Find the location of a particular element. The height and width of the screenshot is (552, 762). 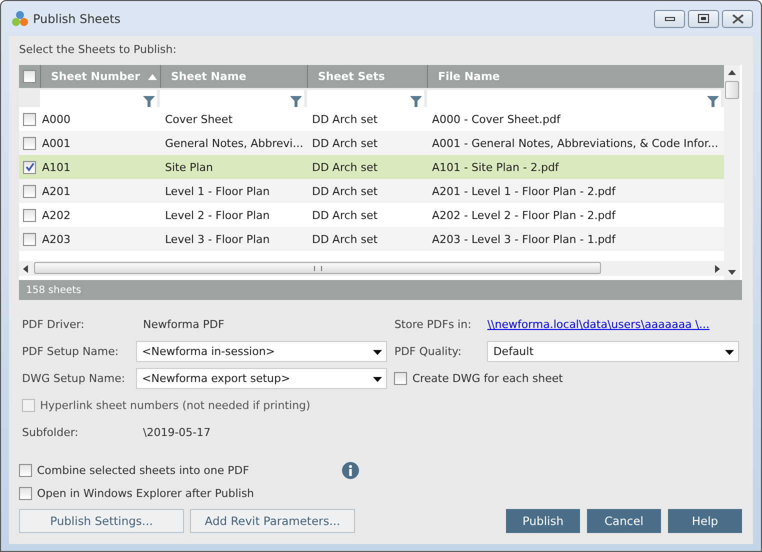

subfolder-value: \2019-05-17 is located at coordinates (176, 432).